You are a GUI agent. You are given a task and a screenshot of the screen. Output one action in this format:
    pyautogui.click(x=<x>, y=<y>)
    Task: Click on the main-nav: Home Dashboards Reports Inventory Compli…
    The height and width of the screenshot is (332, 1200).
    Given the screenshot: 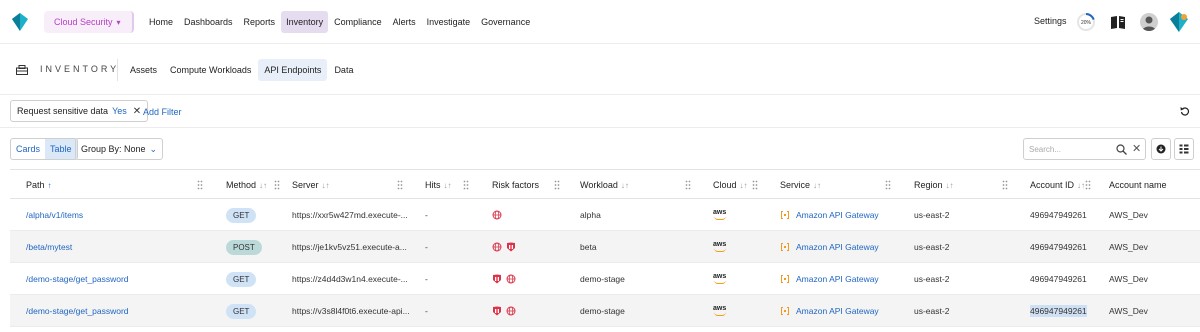 What is the action you would take?
    pyautogui.click(x=340, y=22)
    